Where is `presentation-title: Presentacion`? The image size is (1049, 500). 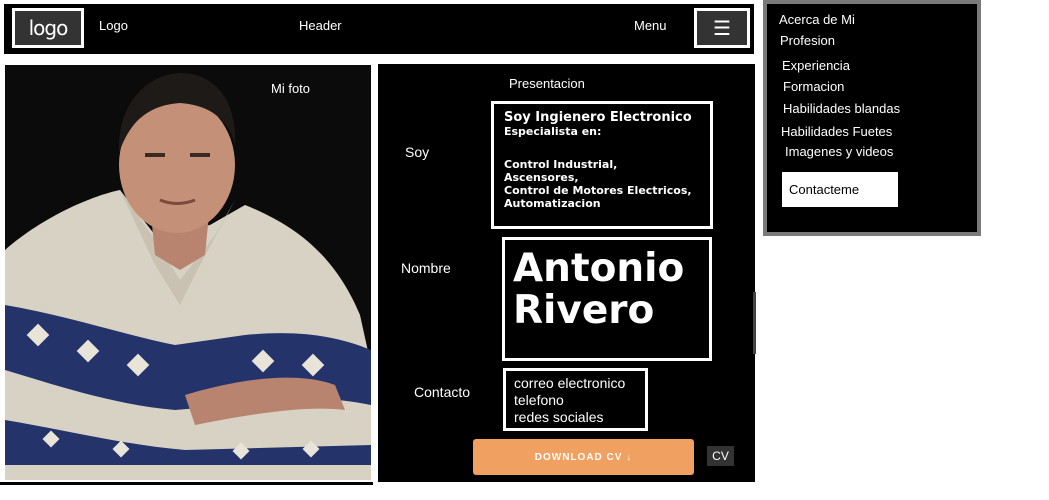 presentation-title: Presentacion is located at coordinates (547, 83).